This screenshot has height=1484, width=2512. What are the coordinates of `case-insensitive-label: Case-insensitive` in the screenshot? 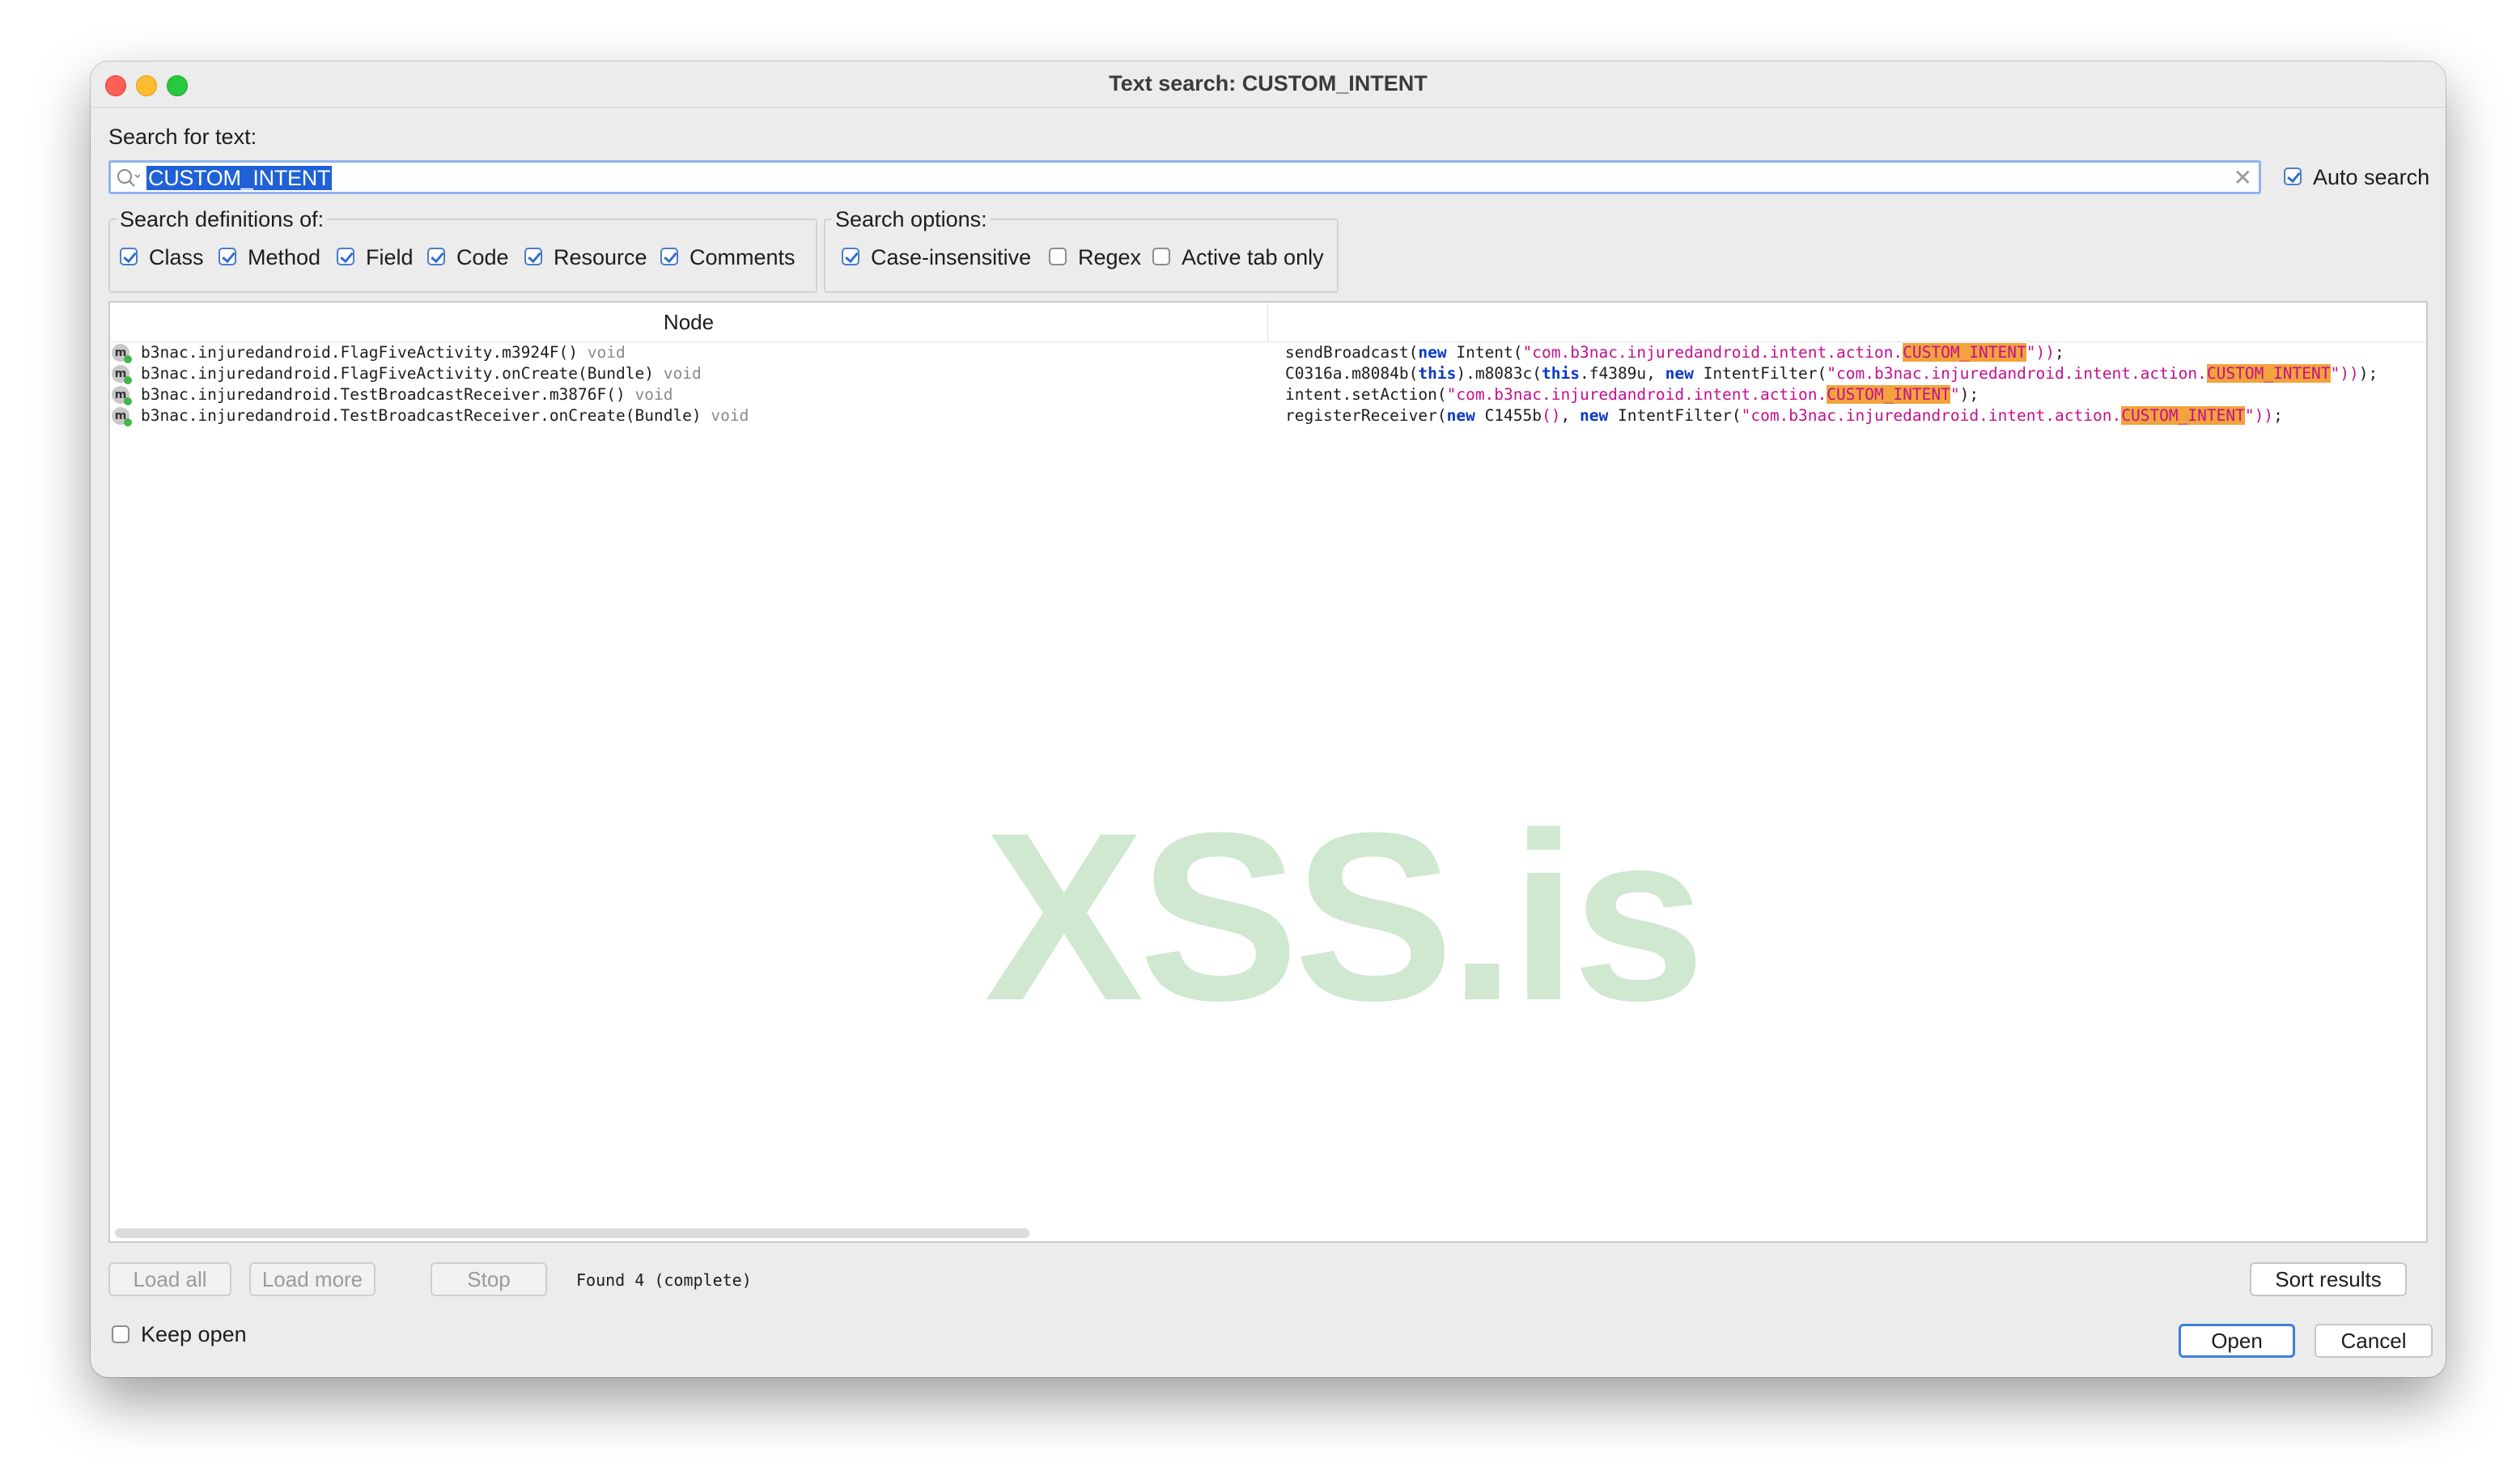 It's located at (951, 257).